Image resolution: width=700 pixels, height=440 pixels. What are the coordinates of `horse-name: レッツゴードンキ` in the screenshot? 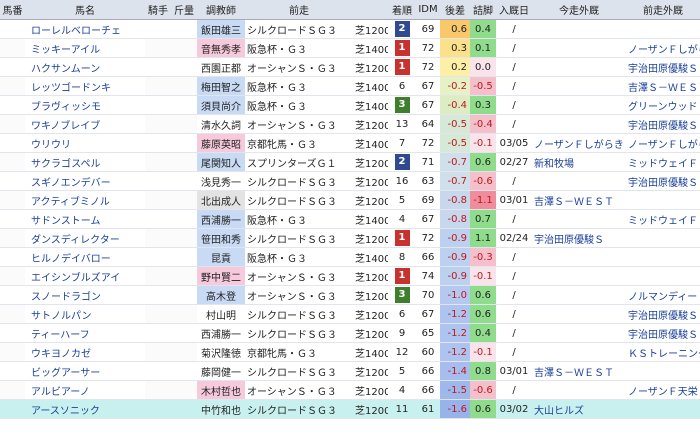 It's located at (85, 86).